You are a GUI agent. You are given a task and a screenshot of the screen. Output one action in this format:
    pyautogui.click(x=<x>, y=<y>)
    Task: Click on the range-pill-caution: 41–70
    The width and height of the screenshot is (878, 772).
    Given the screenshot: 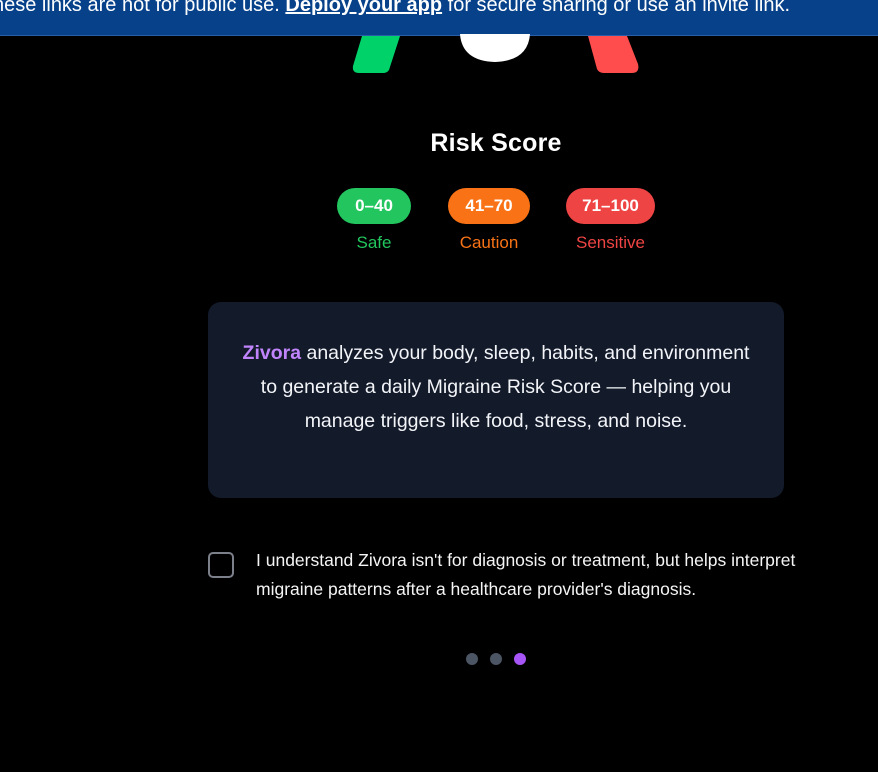 What is the action you would take?
    pyautogui.click(x=489, y=206)
    